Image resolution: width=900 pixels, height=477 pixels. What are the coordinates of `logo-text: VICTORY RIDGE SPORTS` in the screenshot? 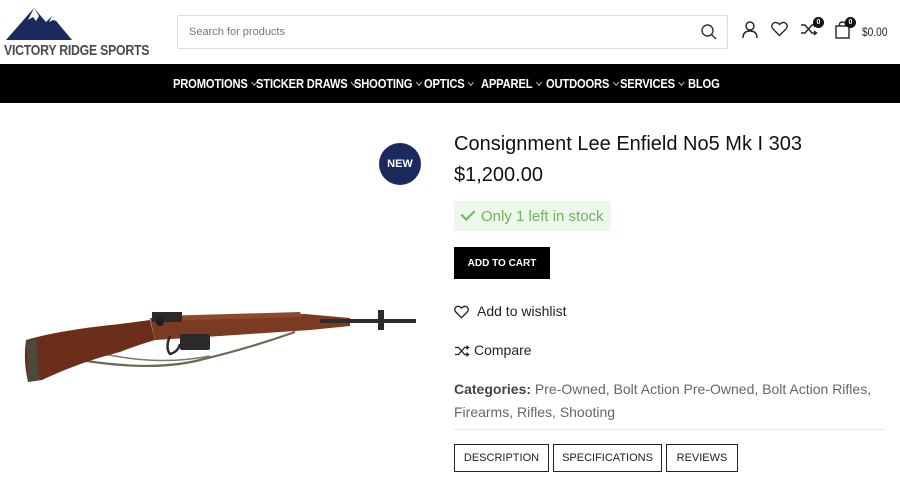 It's located at (77, 50).